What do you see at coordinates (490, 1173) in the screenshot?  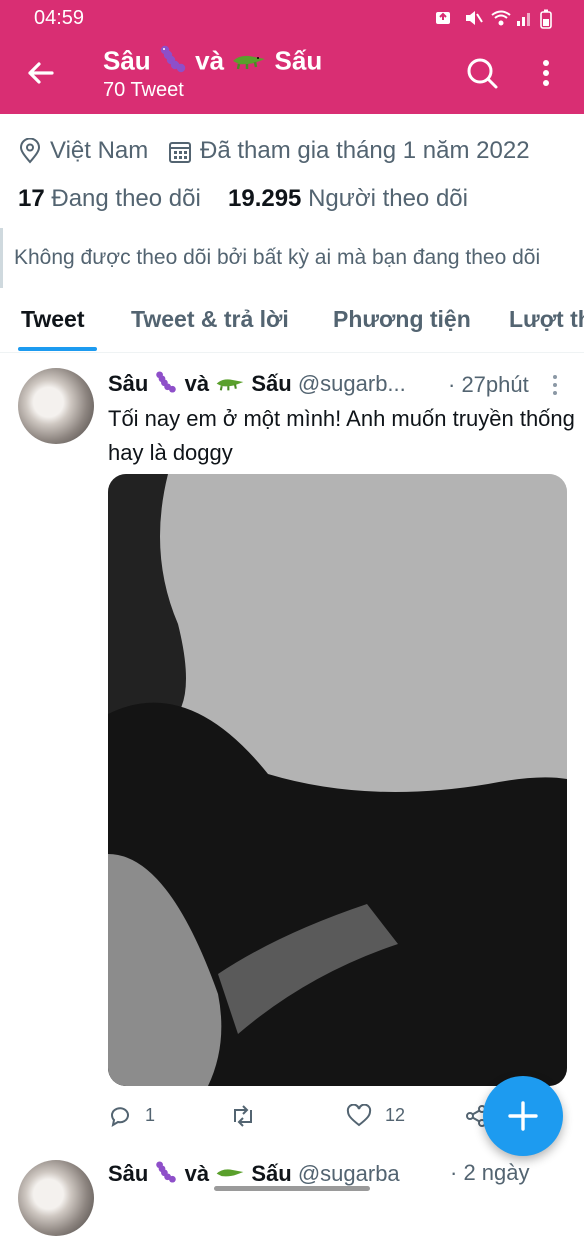 I see `tweet-timestamp: · 2 ngày` at bounding box center [490, 1173].